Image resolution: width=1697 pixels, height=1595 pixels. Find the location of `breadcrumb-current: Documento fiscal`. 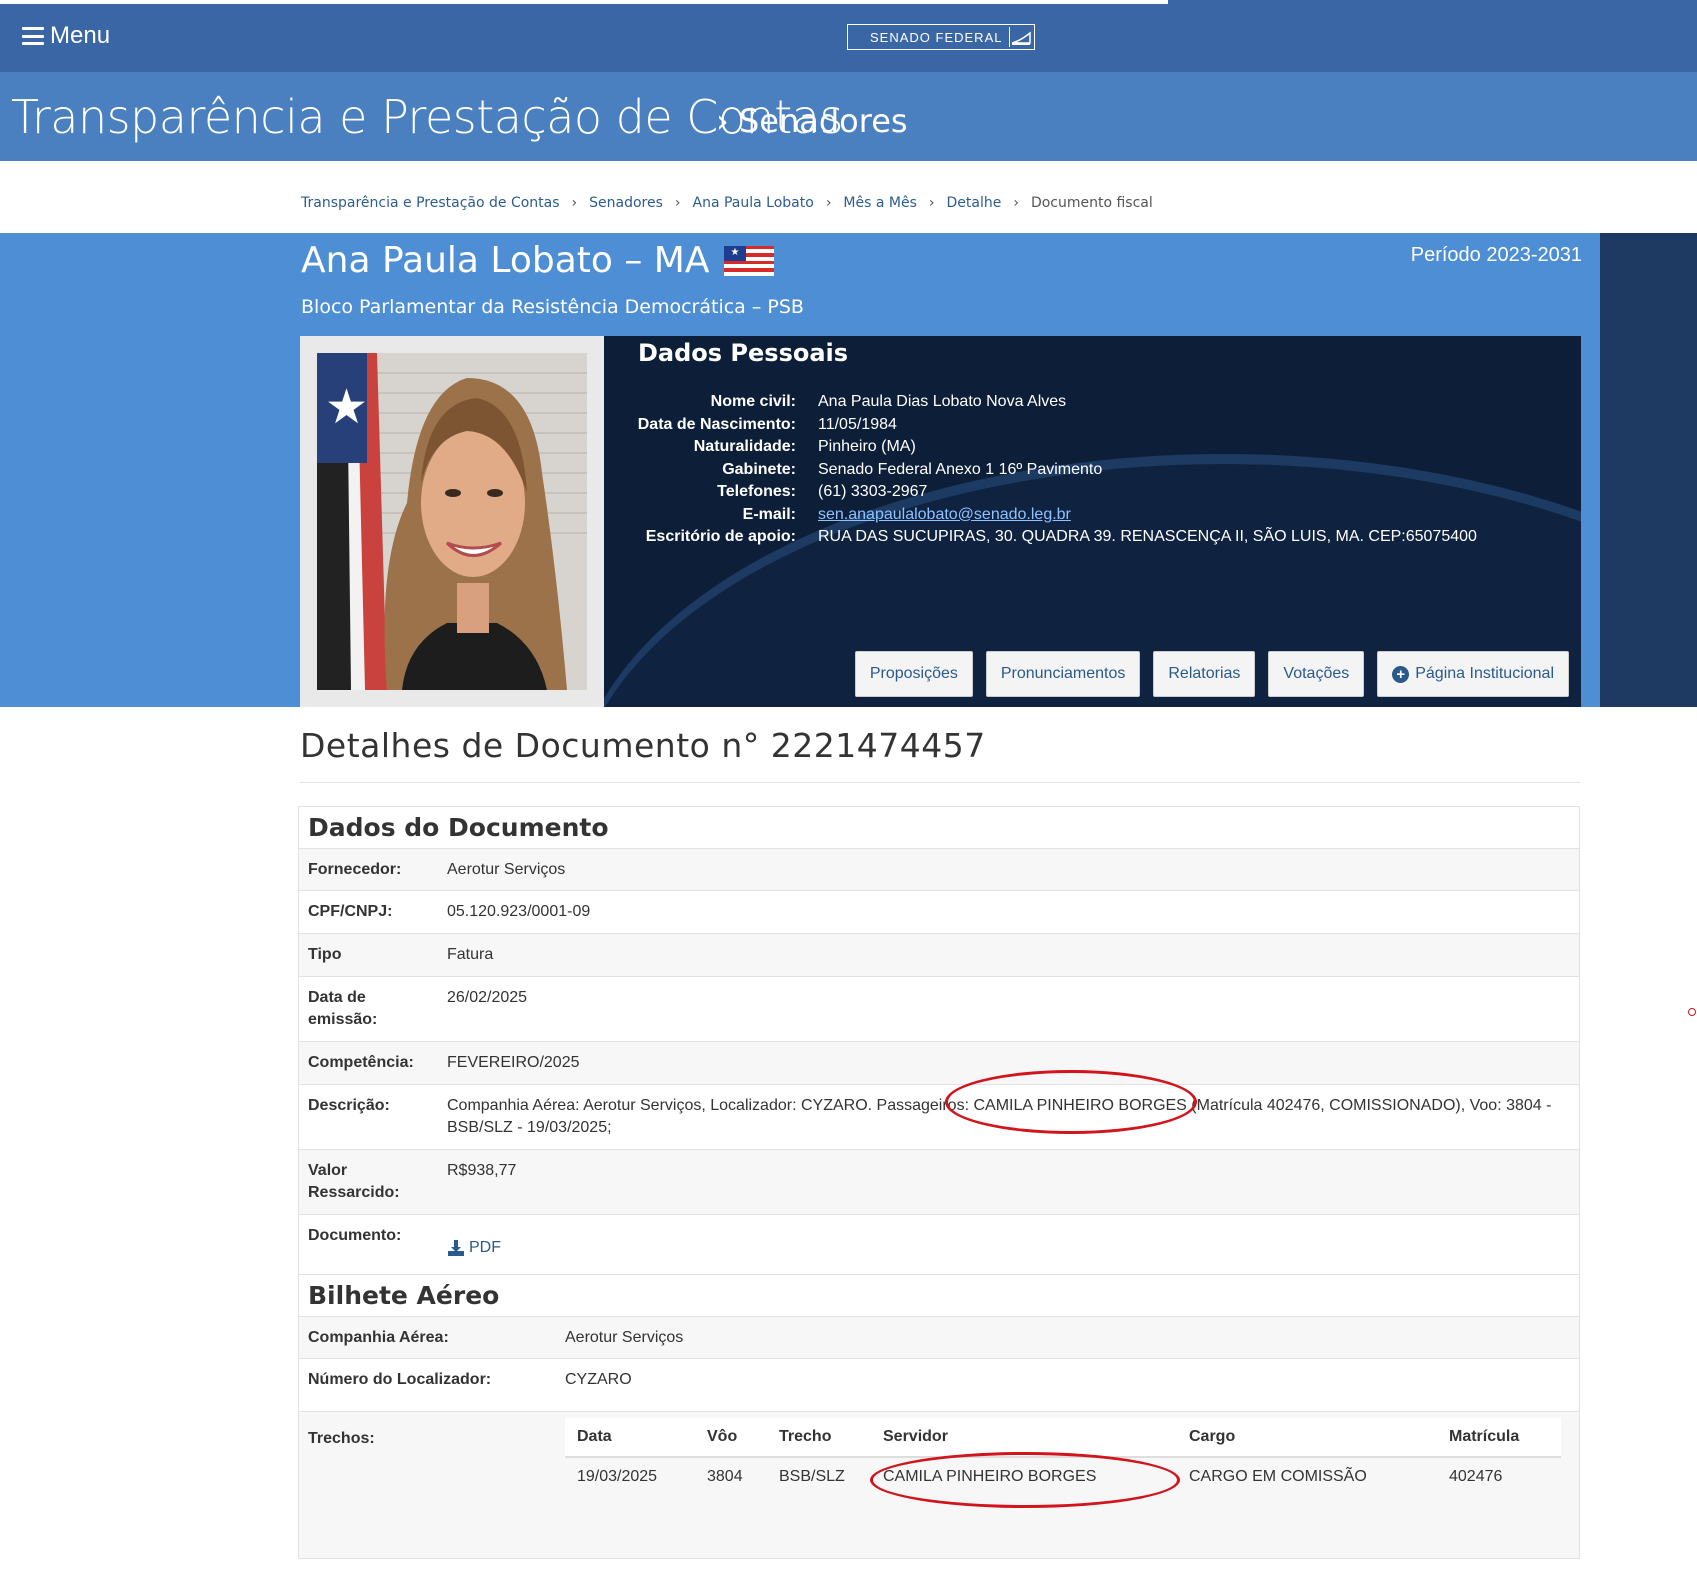

breadcrumb-current: Documento fiscal is located at coordinates (1091, 203).